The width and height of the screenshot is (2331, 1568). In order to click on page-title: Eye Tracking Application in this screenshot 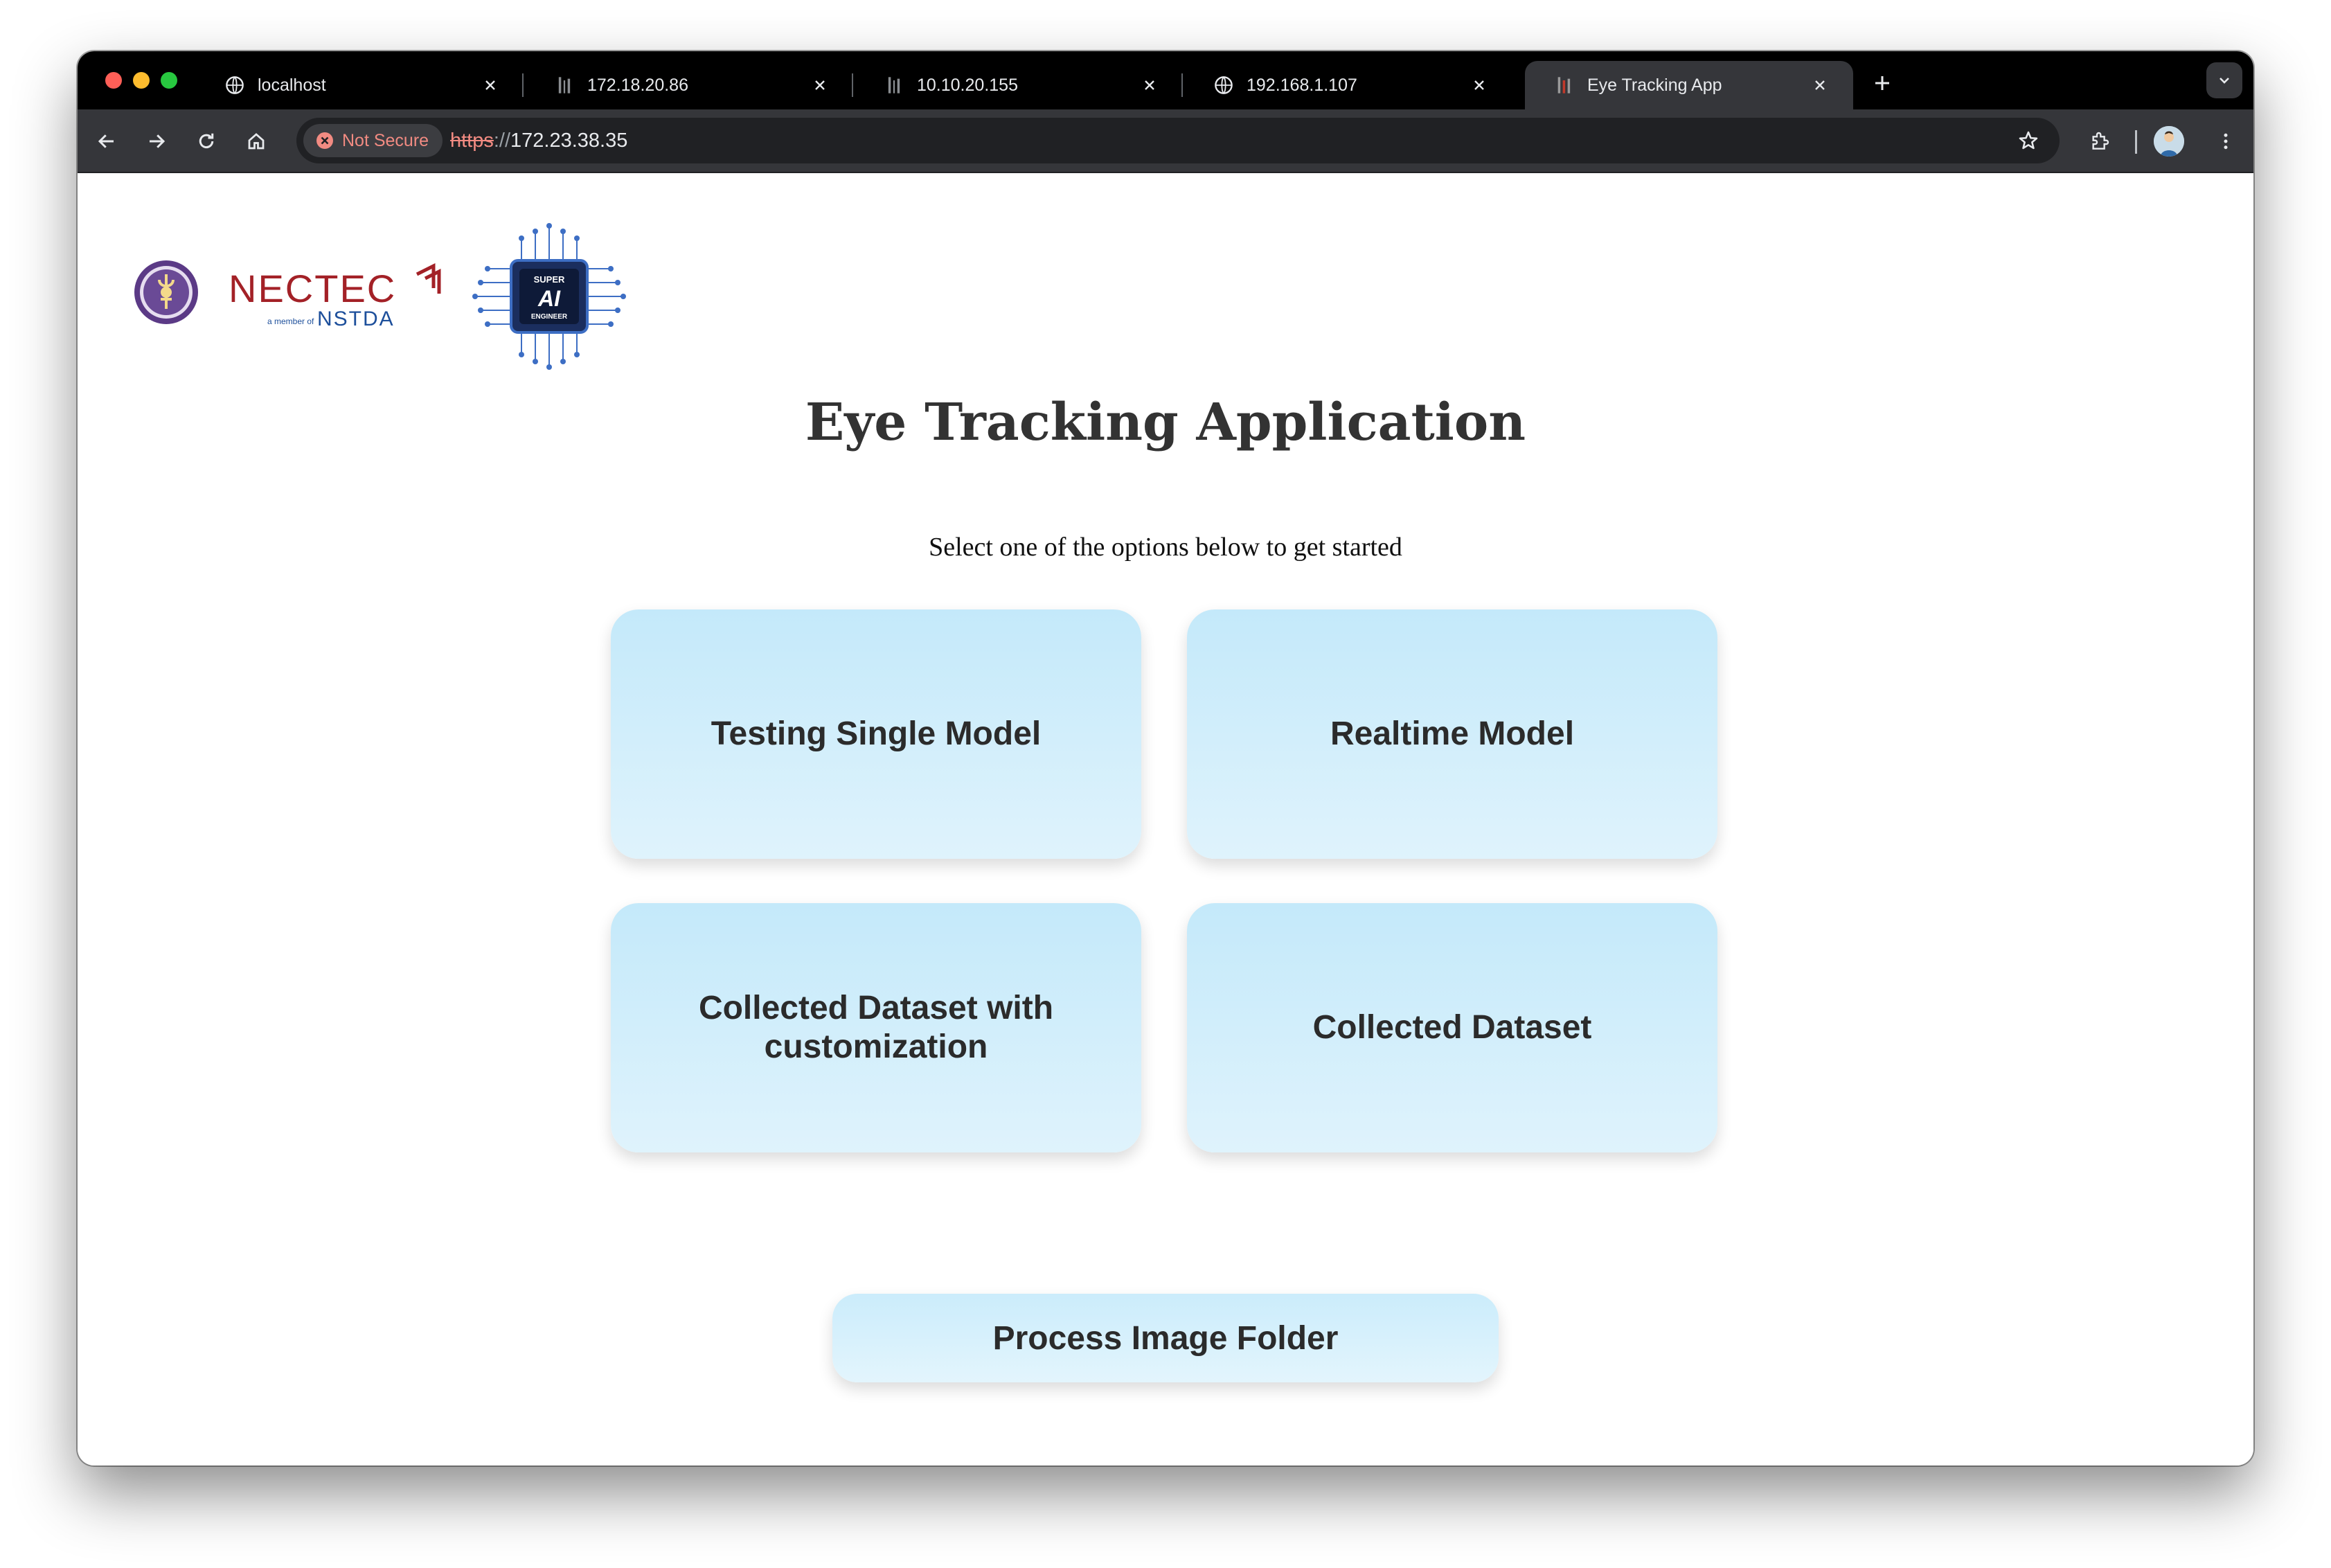, I will do `click(1165, 423)`.